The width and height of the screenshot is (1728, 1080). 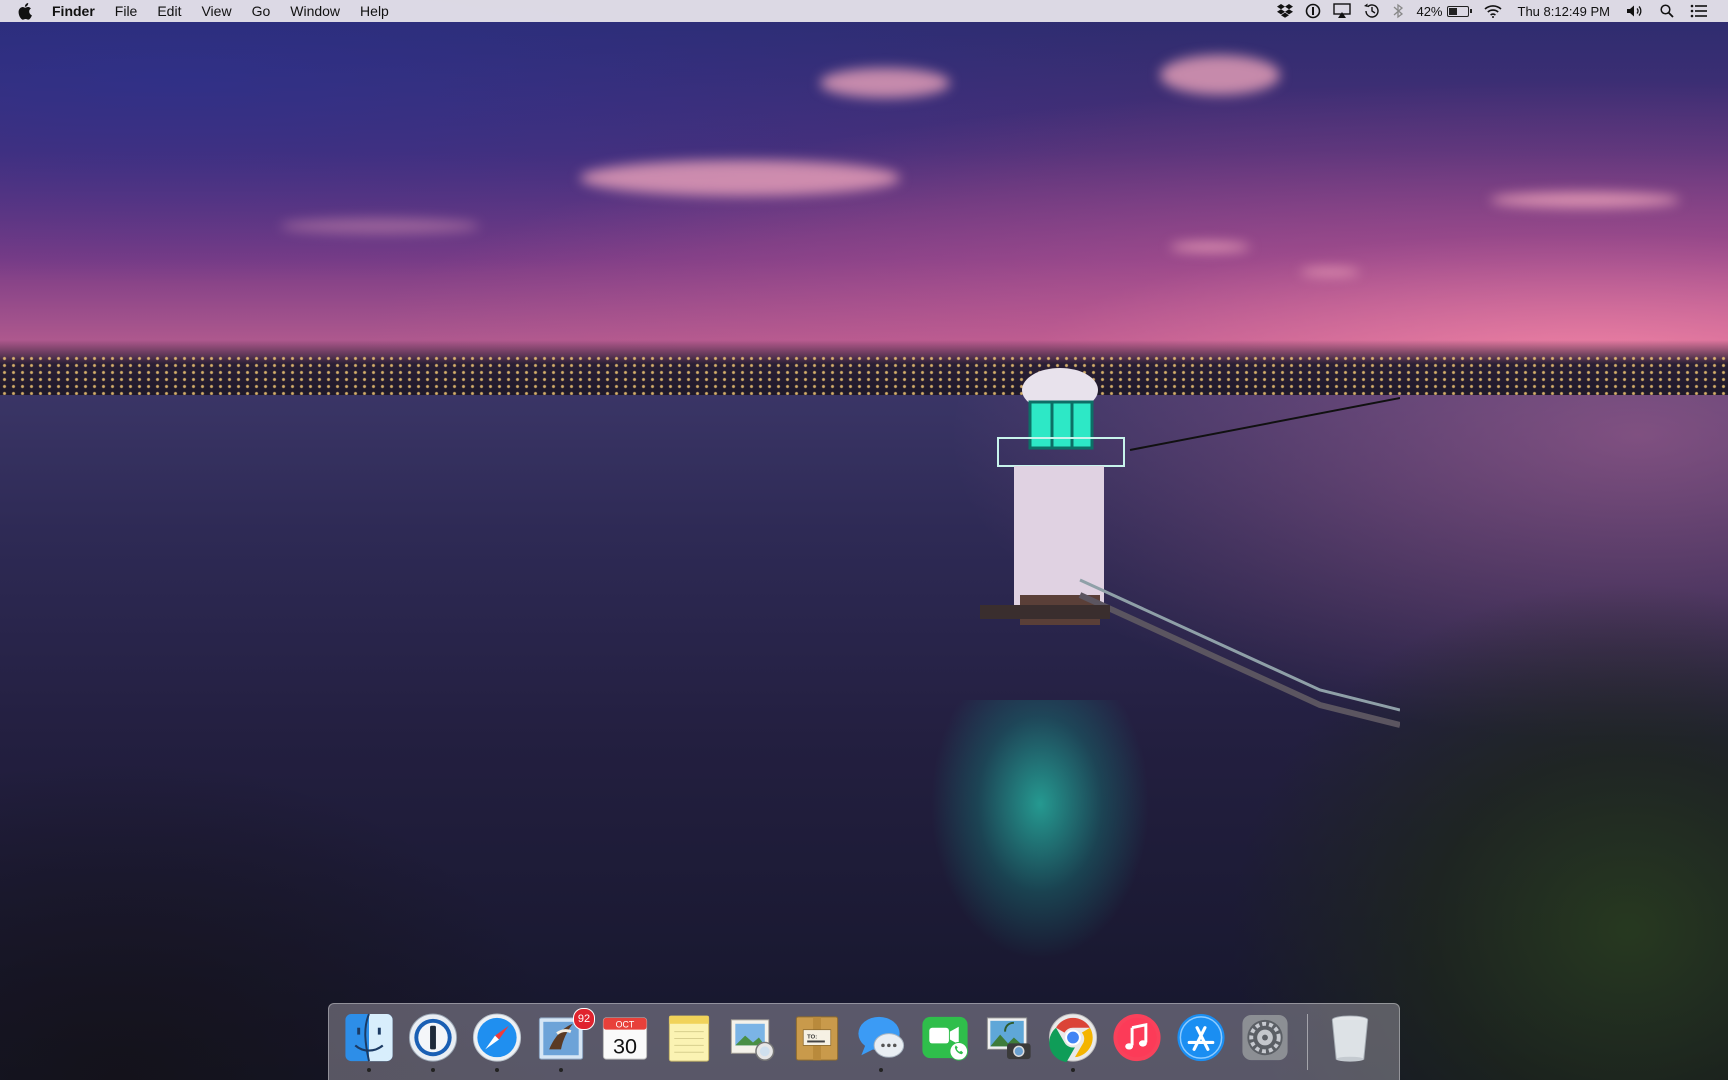 What do you see at coordinates (689, 1038) in the screenshot?
I see `notes-icon` at bounding box center [689, 1038].